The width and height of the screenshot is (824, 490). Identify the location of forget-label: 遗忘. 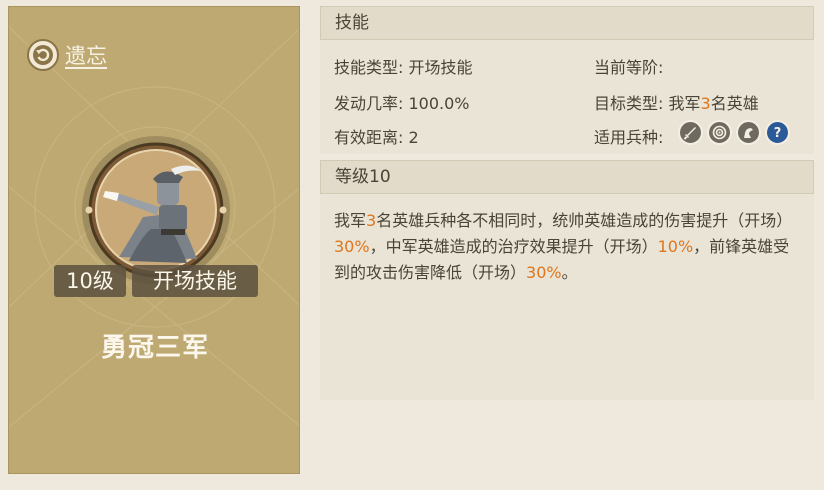
(86, 56).